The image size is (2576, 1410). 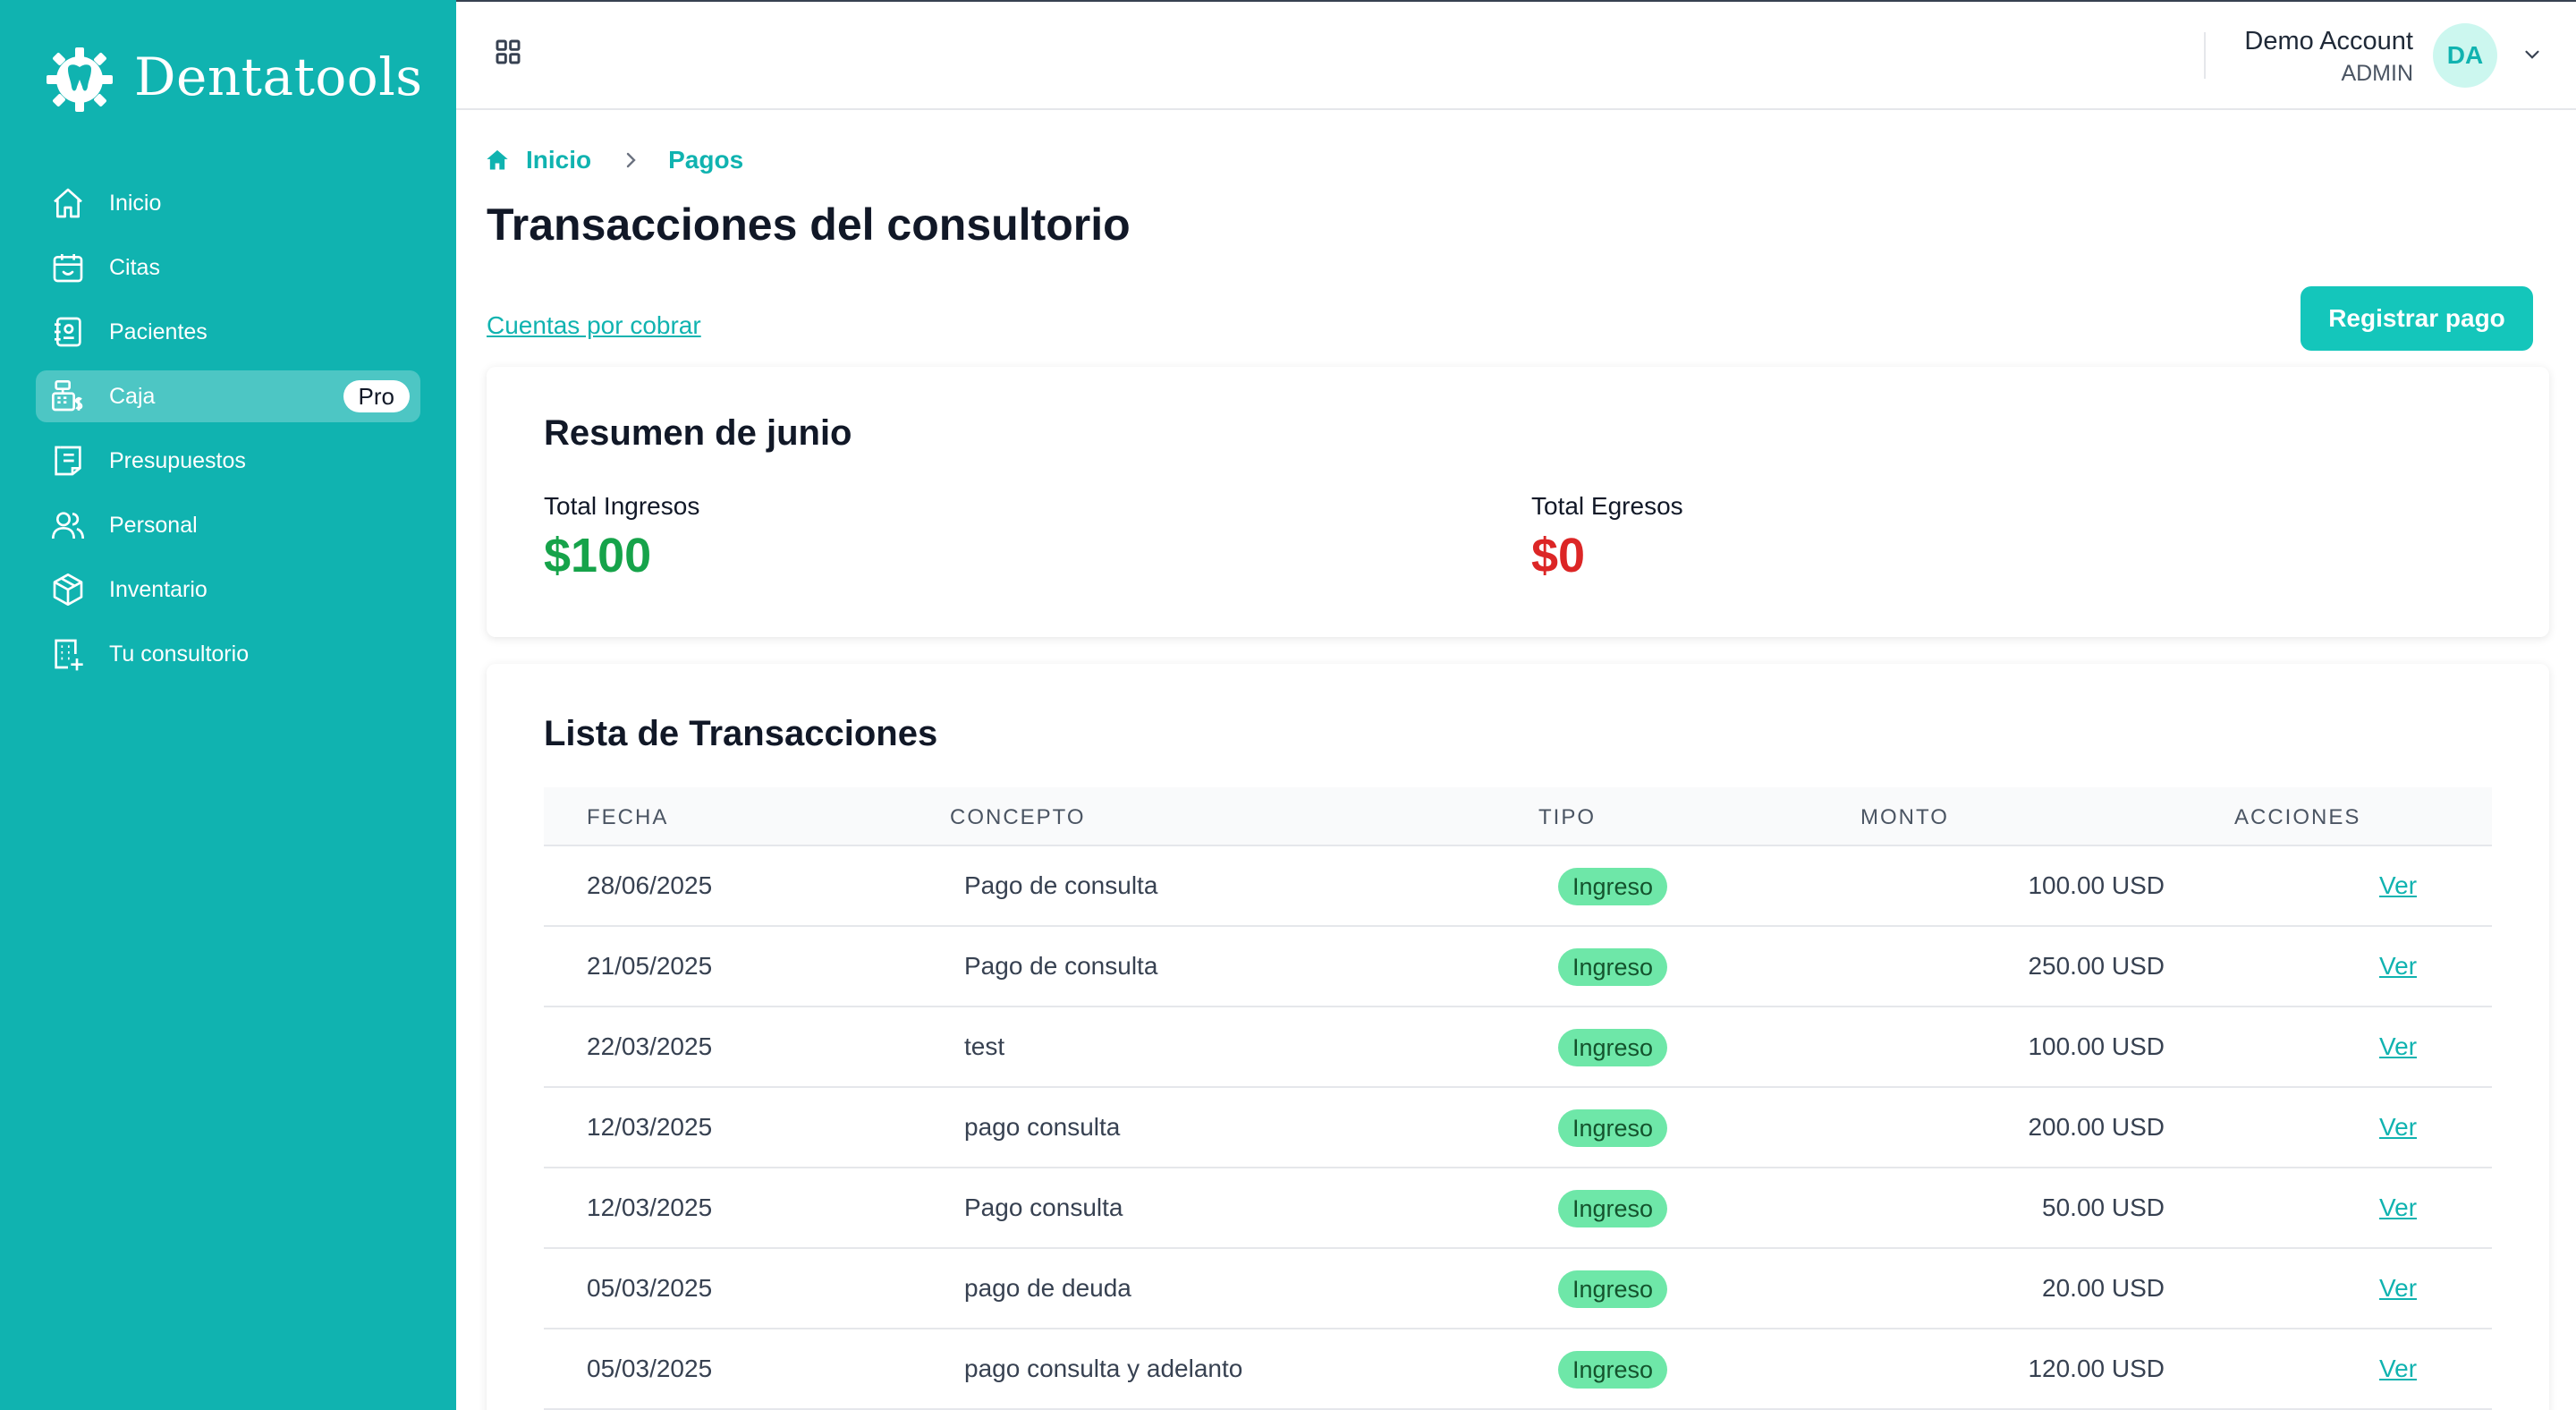 What do you see at coordinates (68, 461) in the screenshot?
I see `document-icon` at bounding box center [68, 461].